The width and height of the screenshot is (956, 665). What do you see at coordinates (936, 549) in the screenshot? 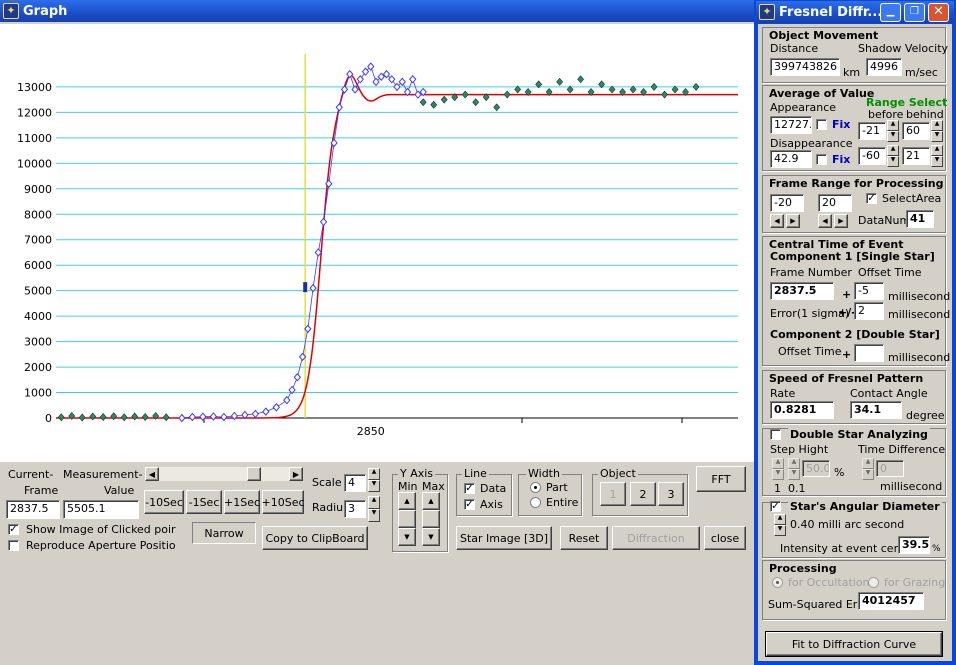
I see `intensity-pct-label: %` at bounding box center [936, 549].